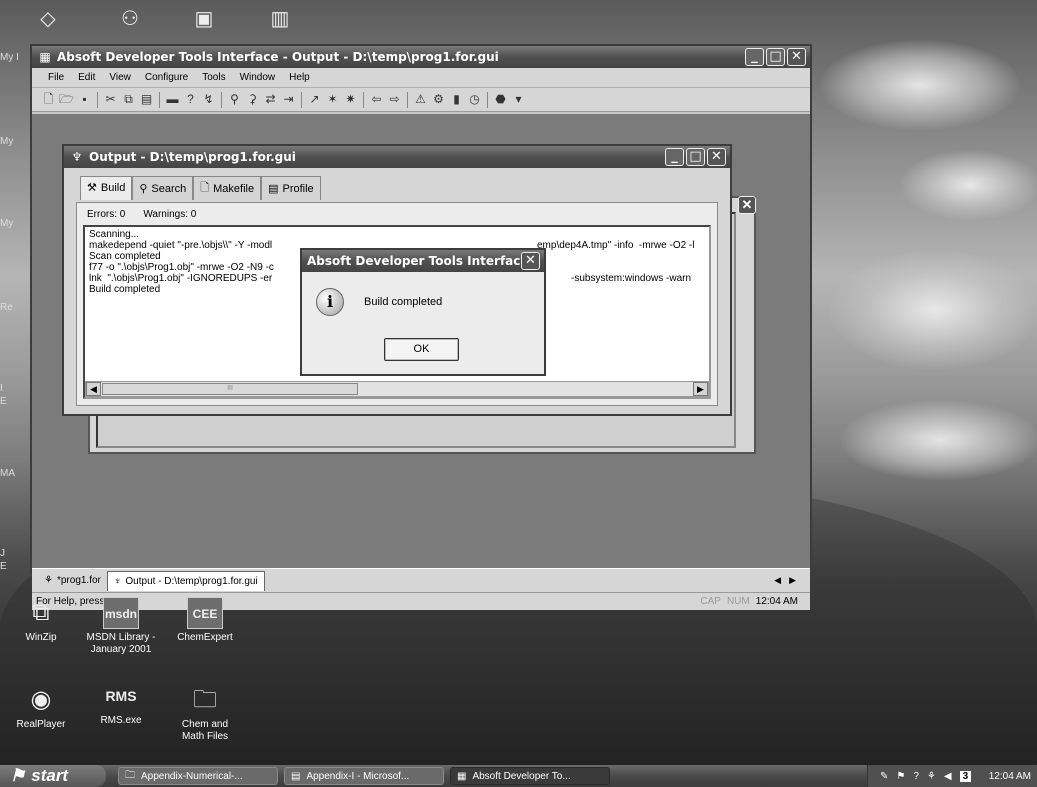  I want to click on tab-scroll-left-icon: ◀, so click(777, 580).